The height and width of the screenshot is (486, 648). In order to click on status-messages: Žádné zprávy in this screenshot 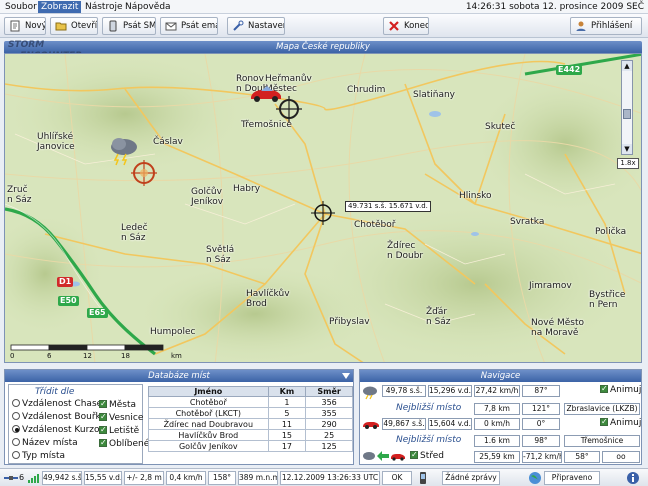, I will do `click(471, 478)`.